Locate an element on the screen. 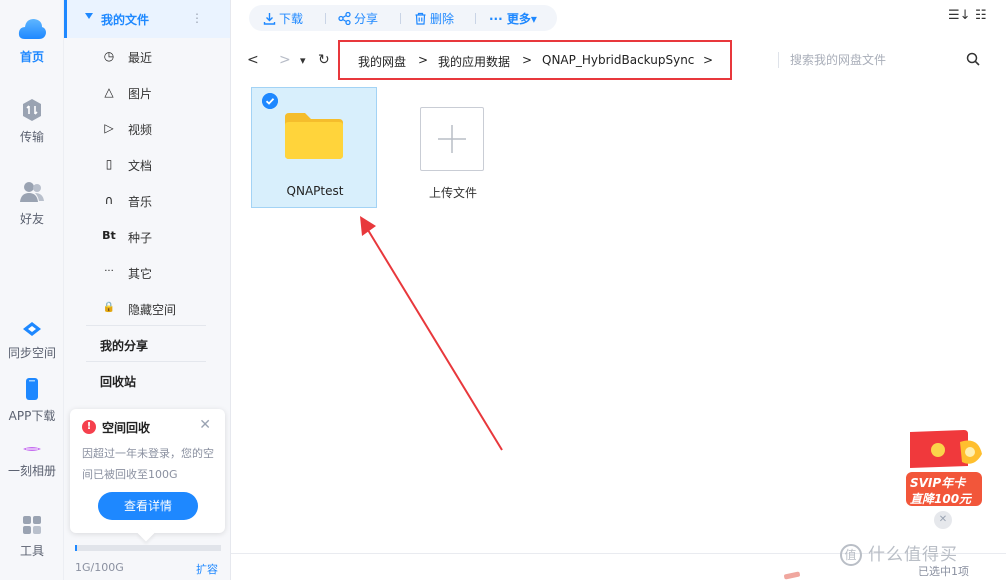  sidebar-item-label: 种子 is located at coordinates (140, 238).